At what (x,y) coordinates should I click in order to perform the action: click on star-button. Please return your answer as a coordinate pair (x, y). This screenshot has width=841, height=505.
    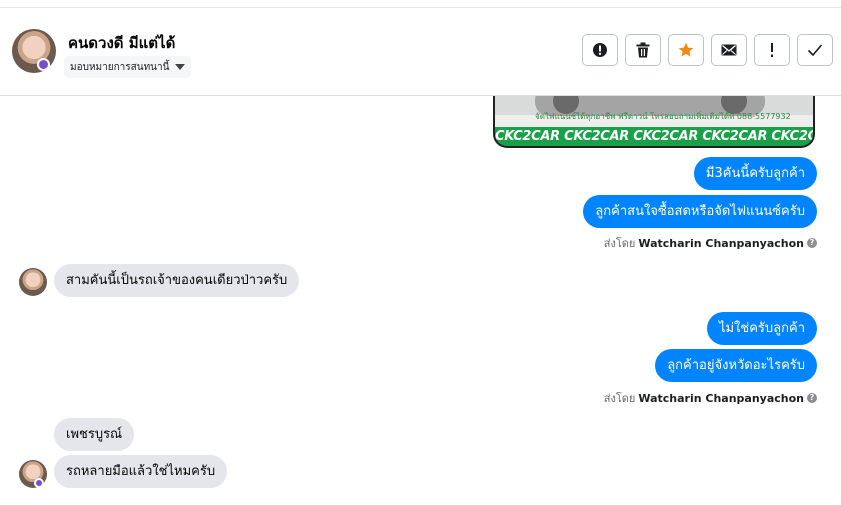
    Looking at the image, I should click on (686, 50).